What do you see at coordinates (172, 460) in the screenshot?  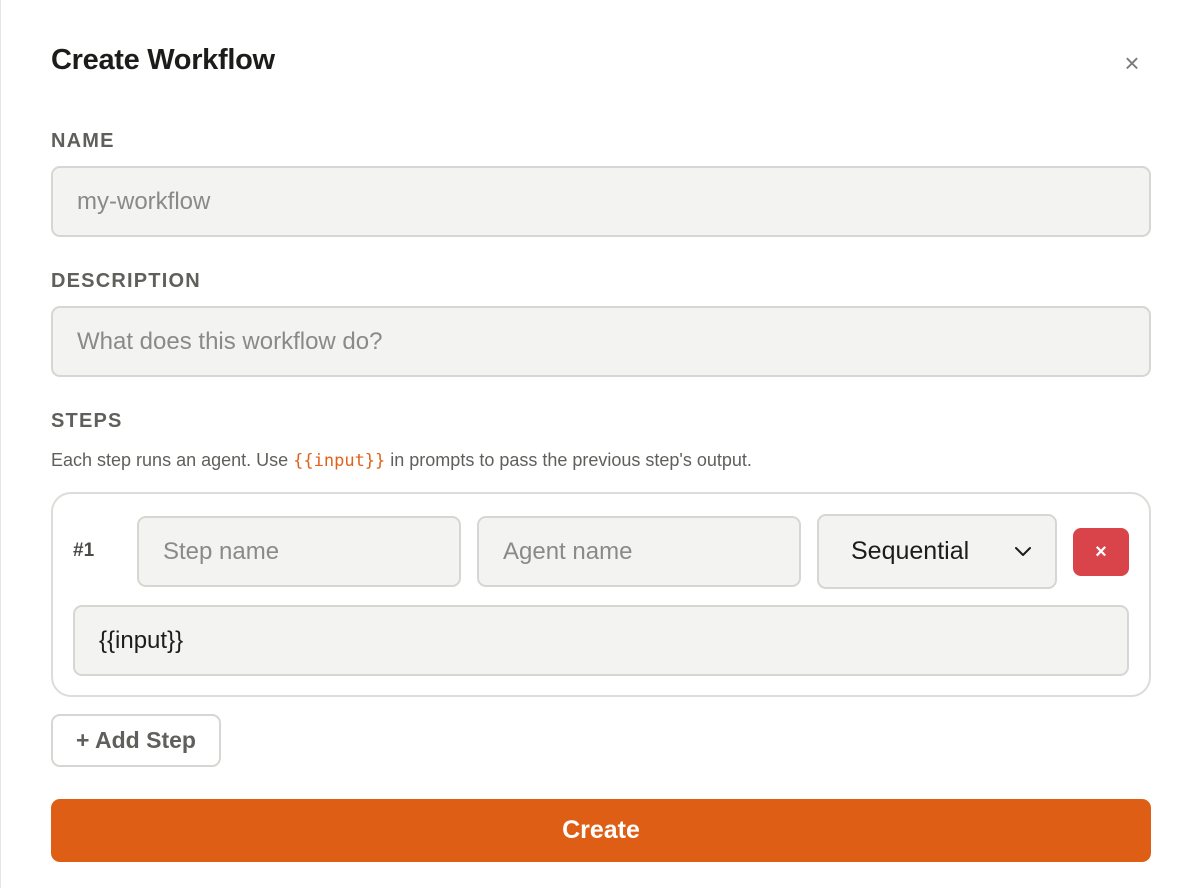 I see `steps-hint-prefix: Each step runs an agent. Use` at bounding box center [172, 460].